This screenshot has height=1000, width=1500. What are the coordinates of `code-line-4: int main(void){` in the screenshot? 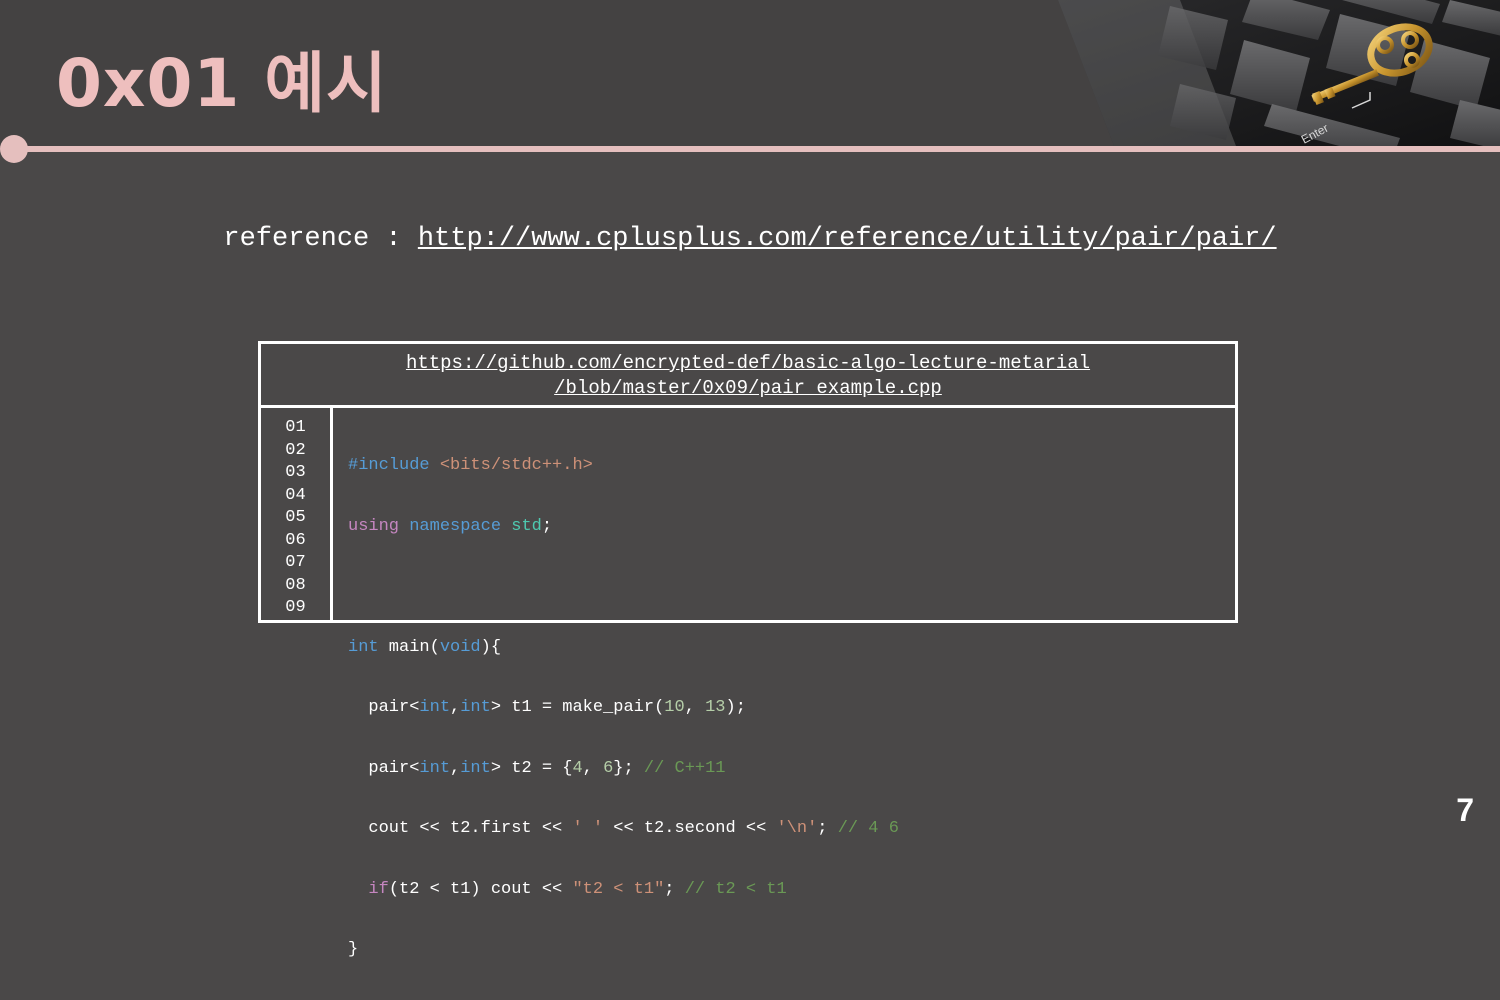 It's located at (788, 648).